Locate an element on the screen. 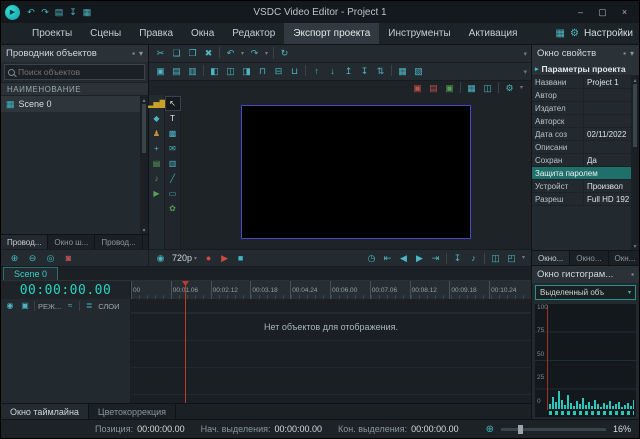  menu-item: Редактор is located at coordinates (253, 33).